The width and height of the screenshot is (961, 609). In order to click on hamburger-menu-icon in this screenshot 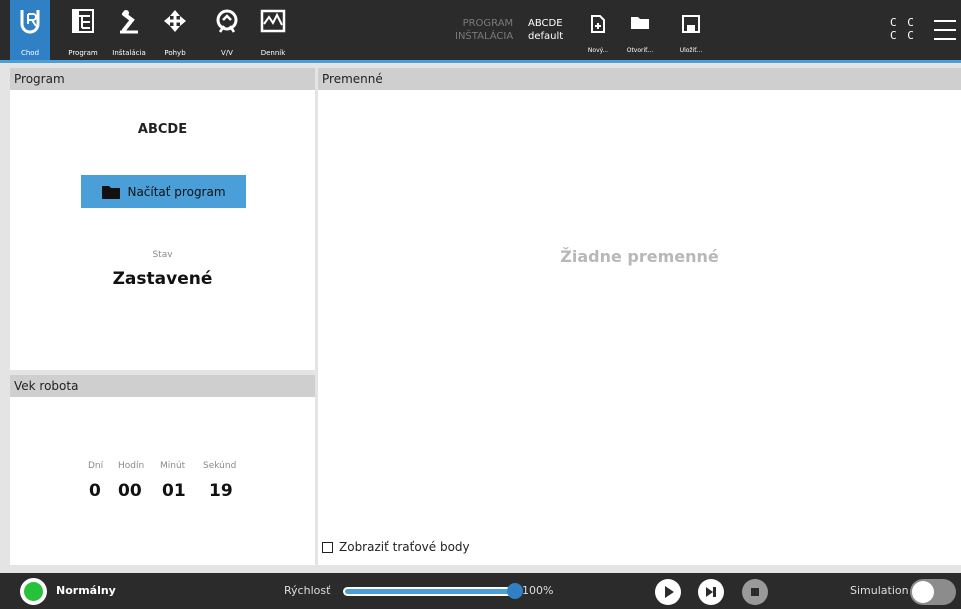, I will do `click(945, 30)`.